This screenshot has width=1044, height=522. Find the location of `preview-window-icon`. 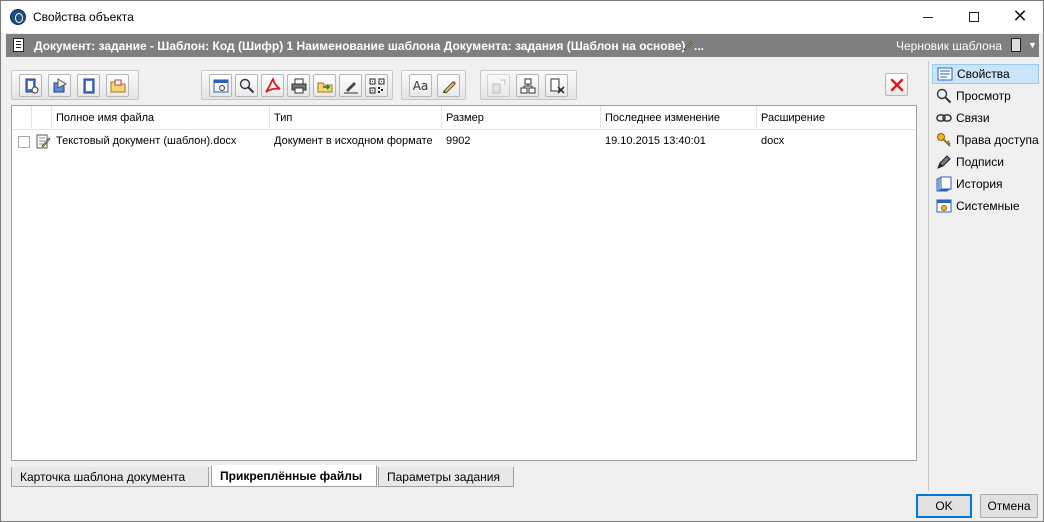

preview-window-icon is located at coordinates (220, 85).